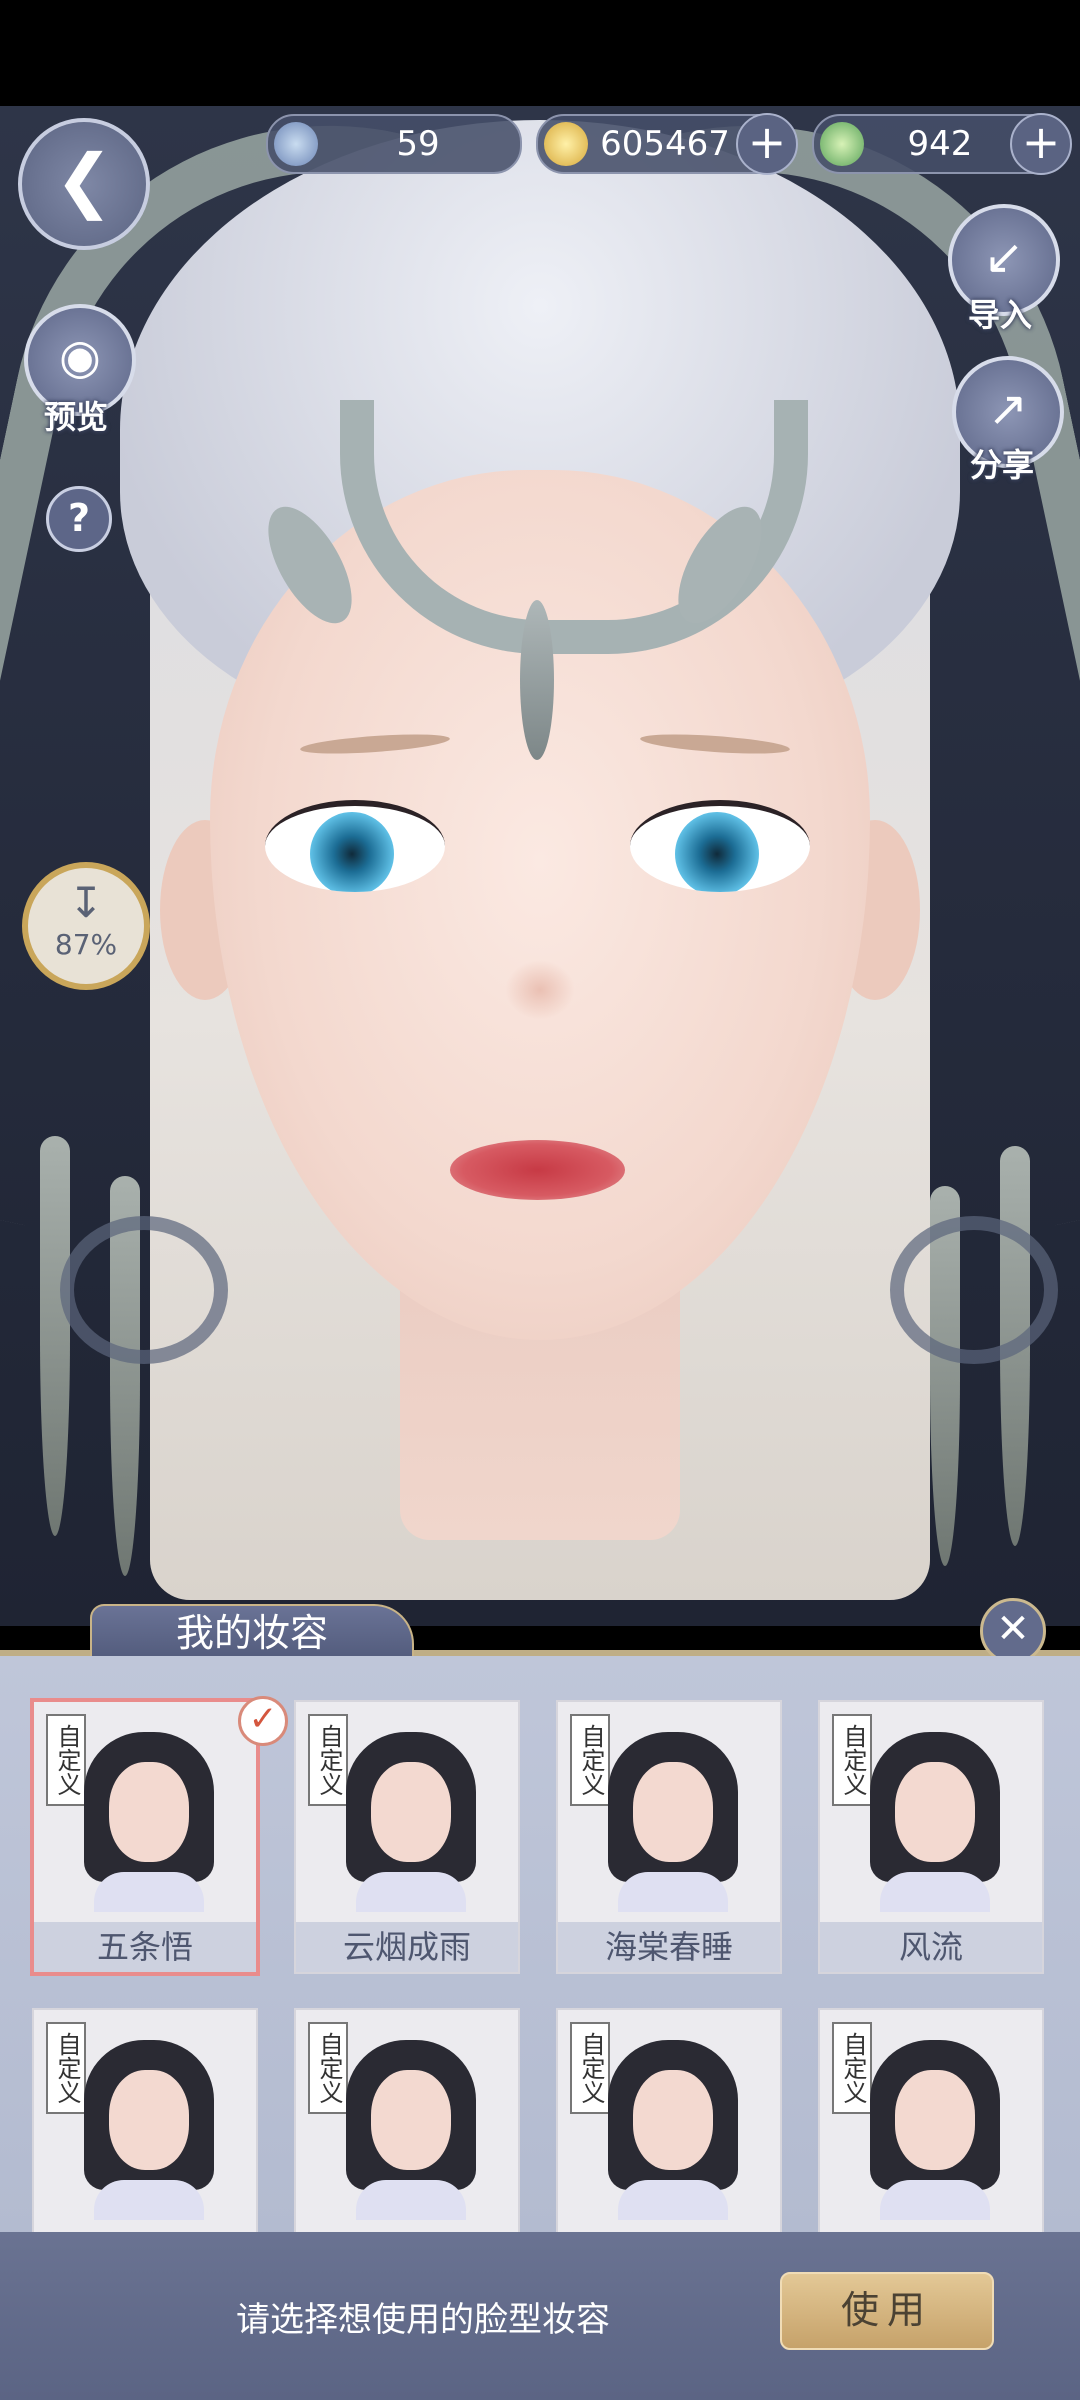 This screenshot has height=2400, width=1080. I want to click on leaf-token-icon, so click(842, 144).